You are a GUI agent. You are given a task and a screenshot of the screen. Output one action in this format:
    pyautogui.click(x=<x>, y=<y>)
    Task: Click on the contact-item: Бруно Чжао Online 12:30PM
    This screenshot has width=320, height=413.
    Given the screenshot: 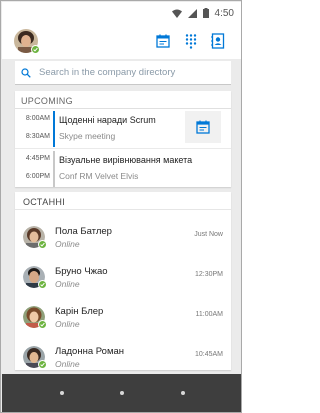 What is the action you would take?
    pyautogui.click(x=123, y=278)
    